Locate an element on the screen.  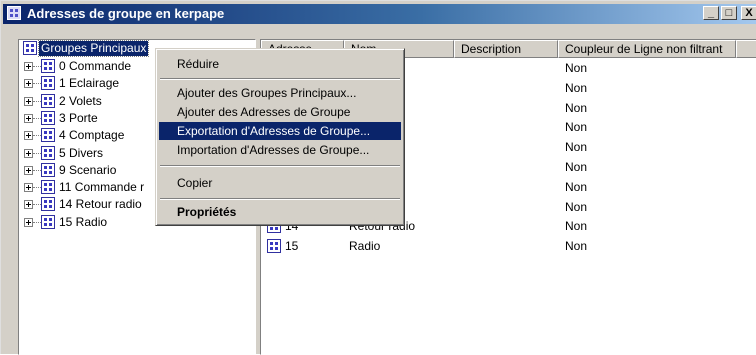
menu-item-ajouter-adresses: Ajouter des Adresses de Groupe is located at coordinates (280, 112).